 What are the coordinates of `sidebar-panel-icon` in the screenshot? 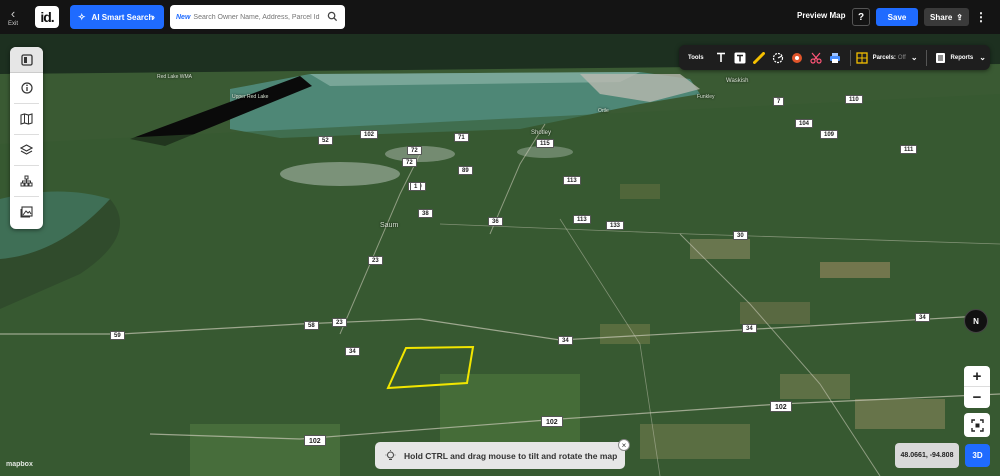 It's located at (26, 59).